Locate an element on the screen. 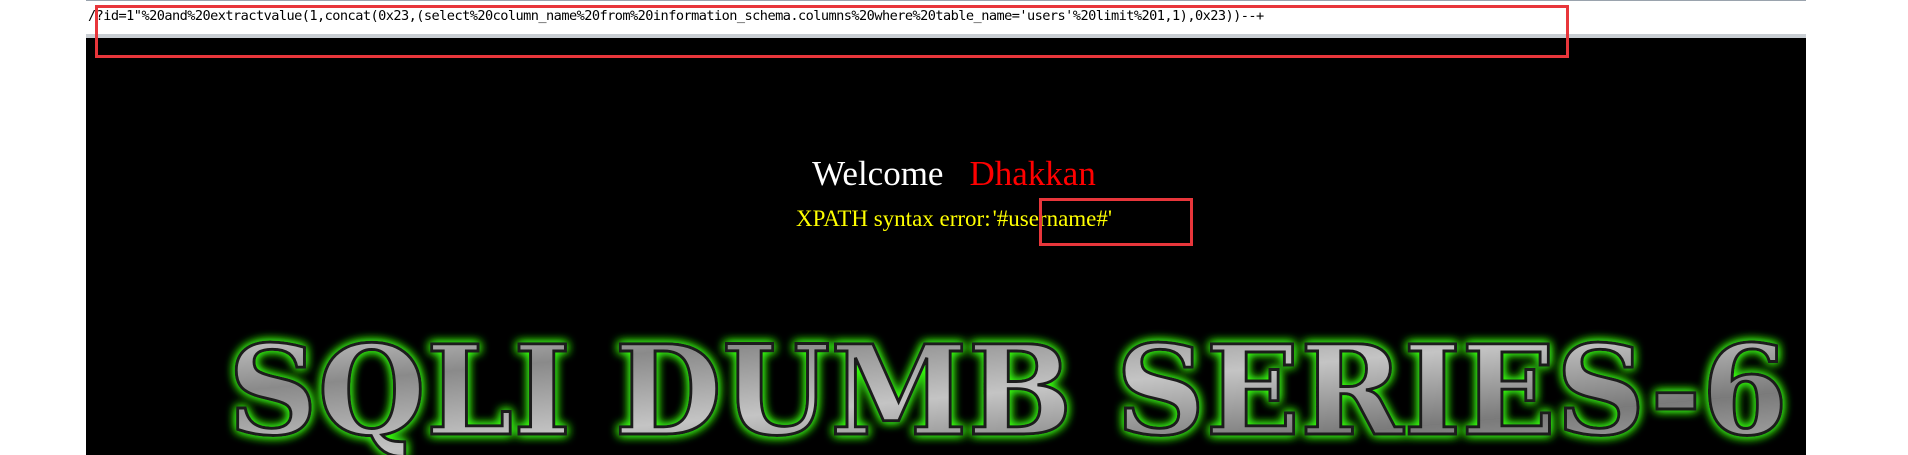  welcome-label: Welcome is located at coordinates (878, 173).